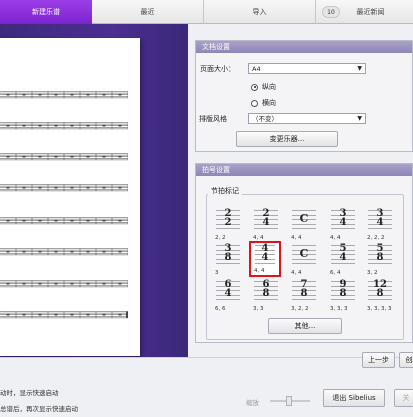 This screenshot has height=417, width=413. What do you see at coordinates (269, 103) in the screenshot?
I see `landscape-label: 横向` at bounding box center [269, 103].